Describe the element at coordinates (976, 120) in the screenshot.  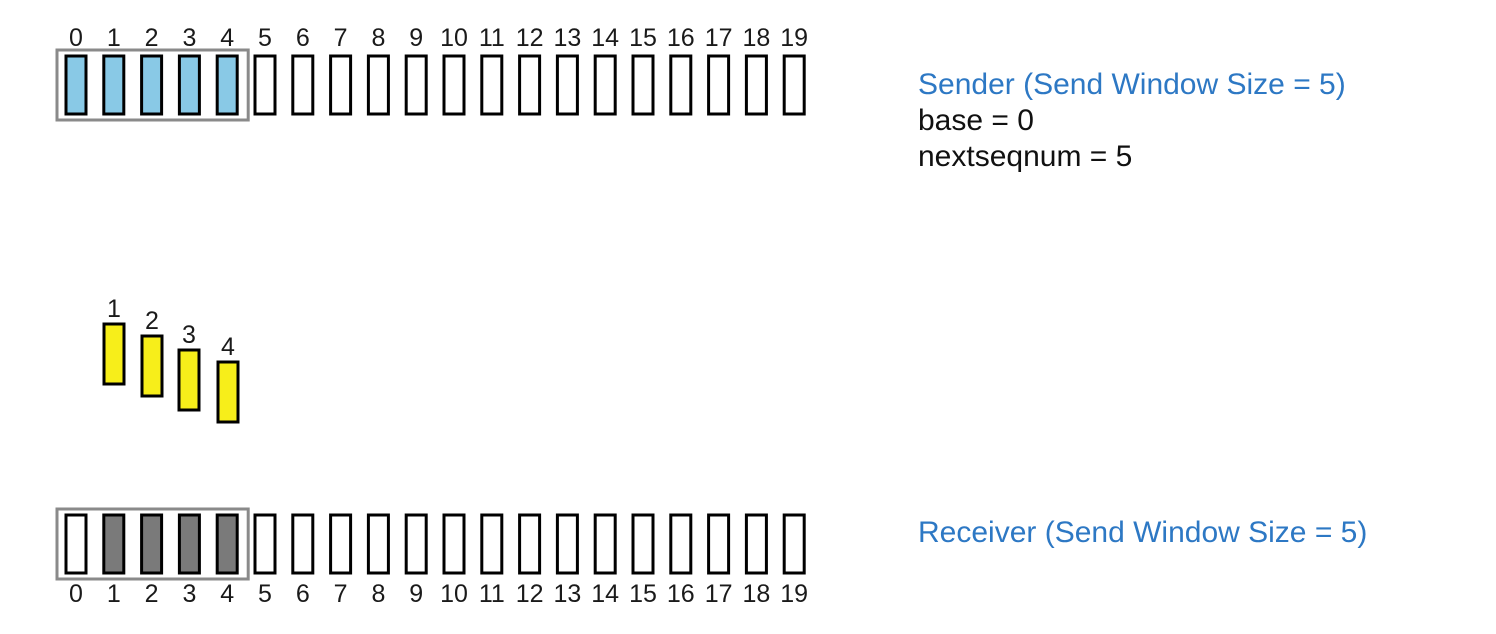
I see `sender-base-text: base = 0` at that location.